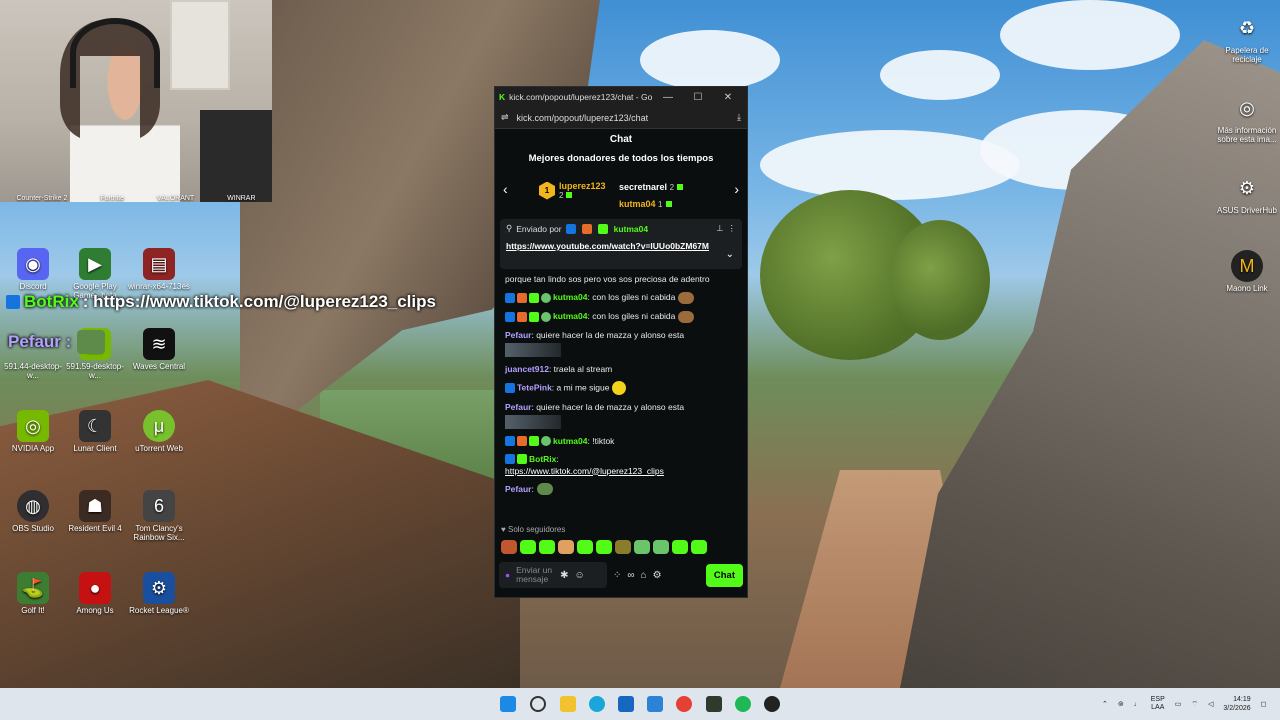 This screenshot has width=1280, height=720. What do you see at coordinates (505, 189) in the screenshot?
I see `chevron-left-icon: ‹` at bounding box center [505, 189].